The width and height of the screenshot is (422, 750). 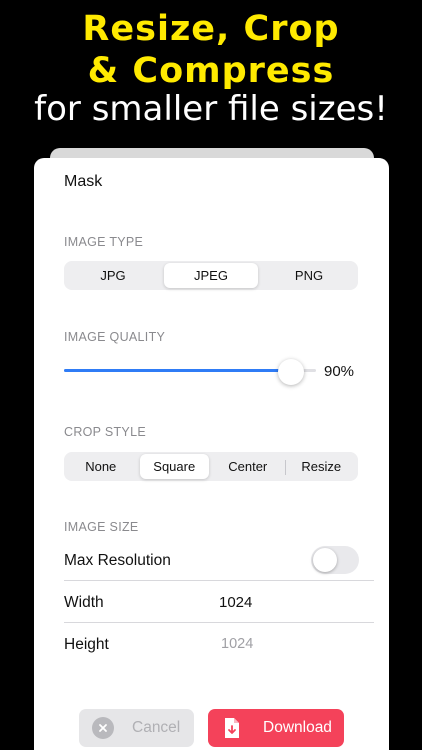 What do you see at coordinates (105, 432) in the screenshot?
I see `crop-style-label: CROP STYLE` at bounding box center [105, 432].